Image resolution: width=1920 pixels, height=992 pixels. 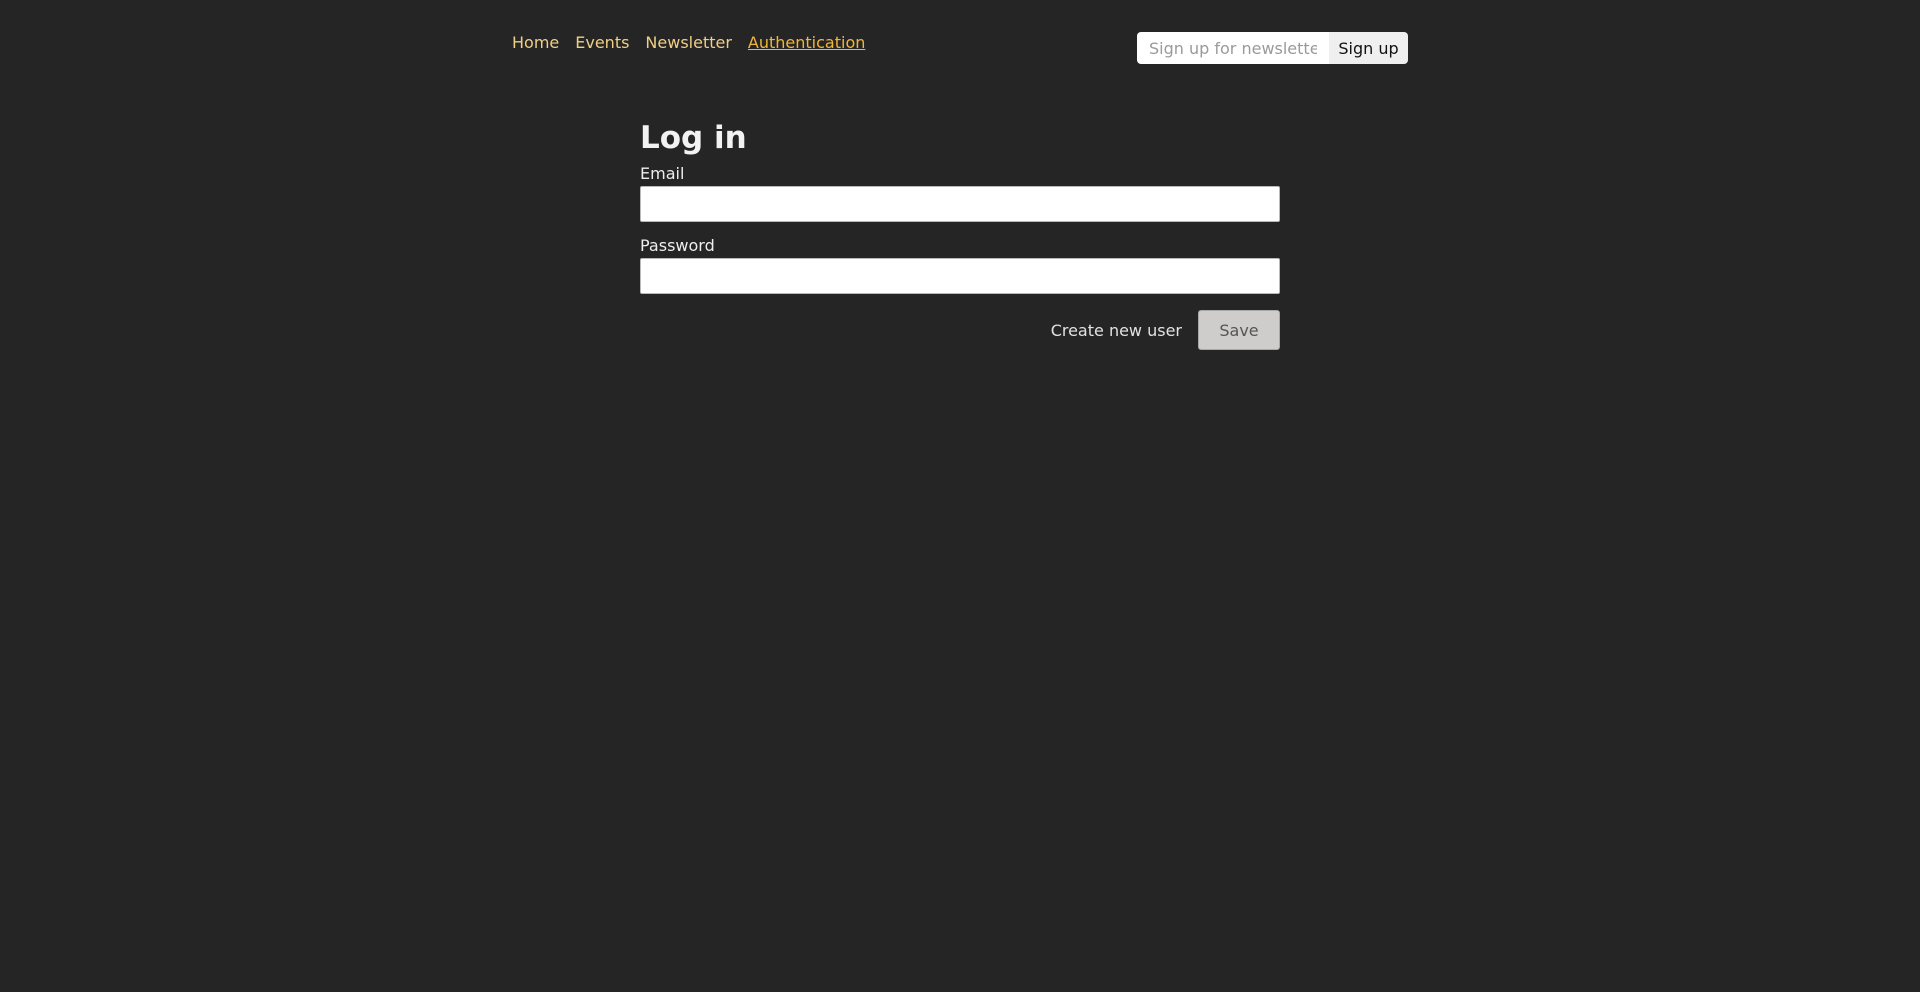 What do you see at coordinates (1368, 48) in the screenshot?
I see `newsletter-signup-button: Sign up` at bounding box center [1368, 48].